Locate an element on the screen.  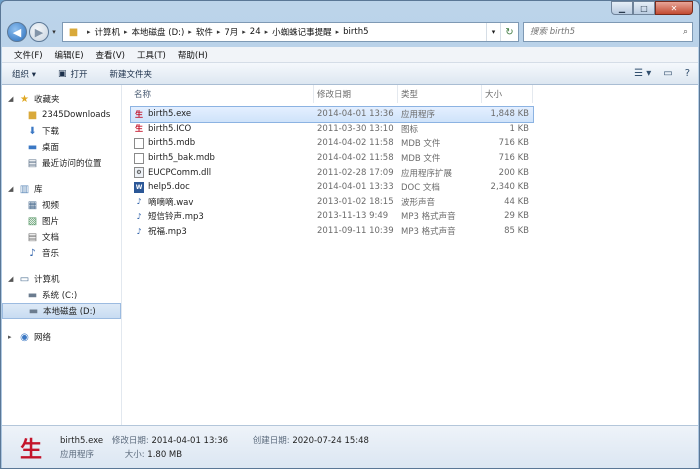
file-row: Whelp5.doc 2014-04-01 13:33 DOC 文档 2,340 KB is located at coordinates (332, 187).